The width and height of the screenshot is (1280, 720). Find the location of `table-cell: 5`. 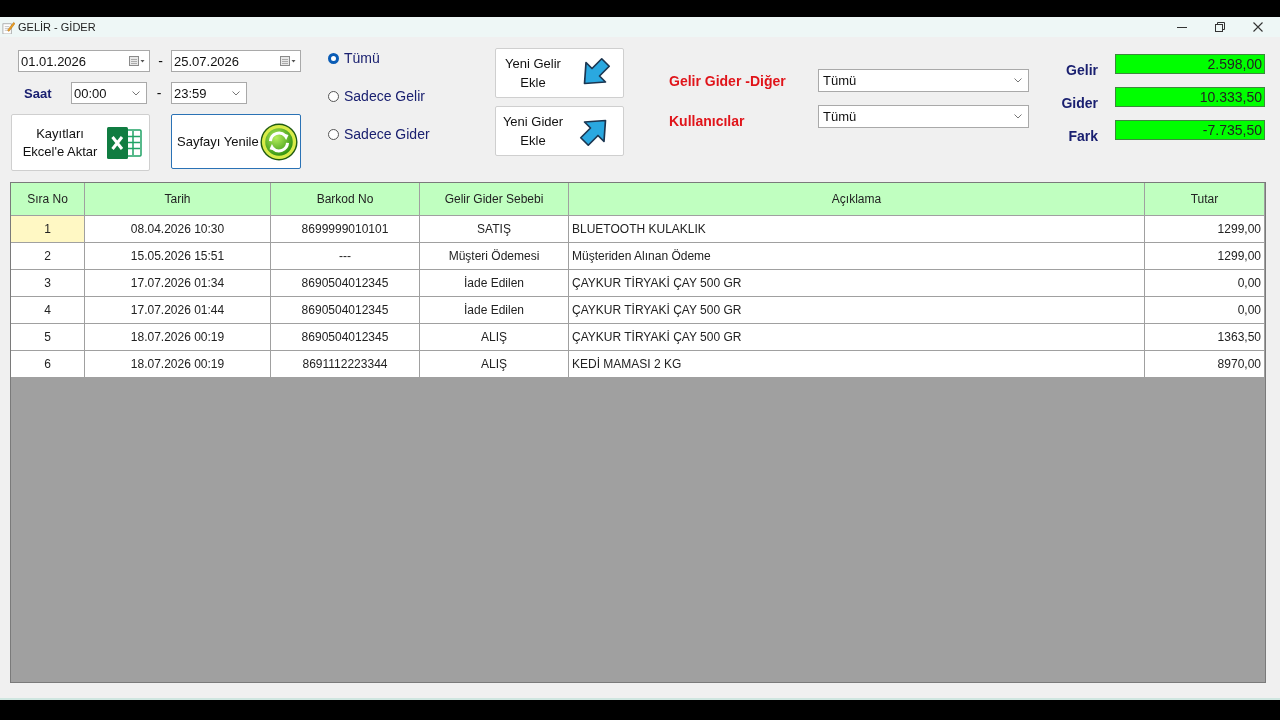

table-cell: 5 is located at coordinates (48, 337).